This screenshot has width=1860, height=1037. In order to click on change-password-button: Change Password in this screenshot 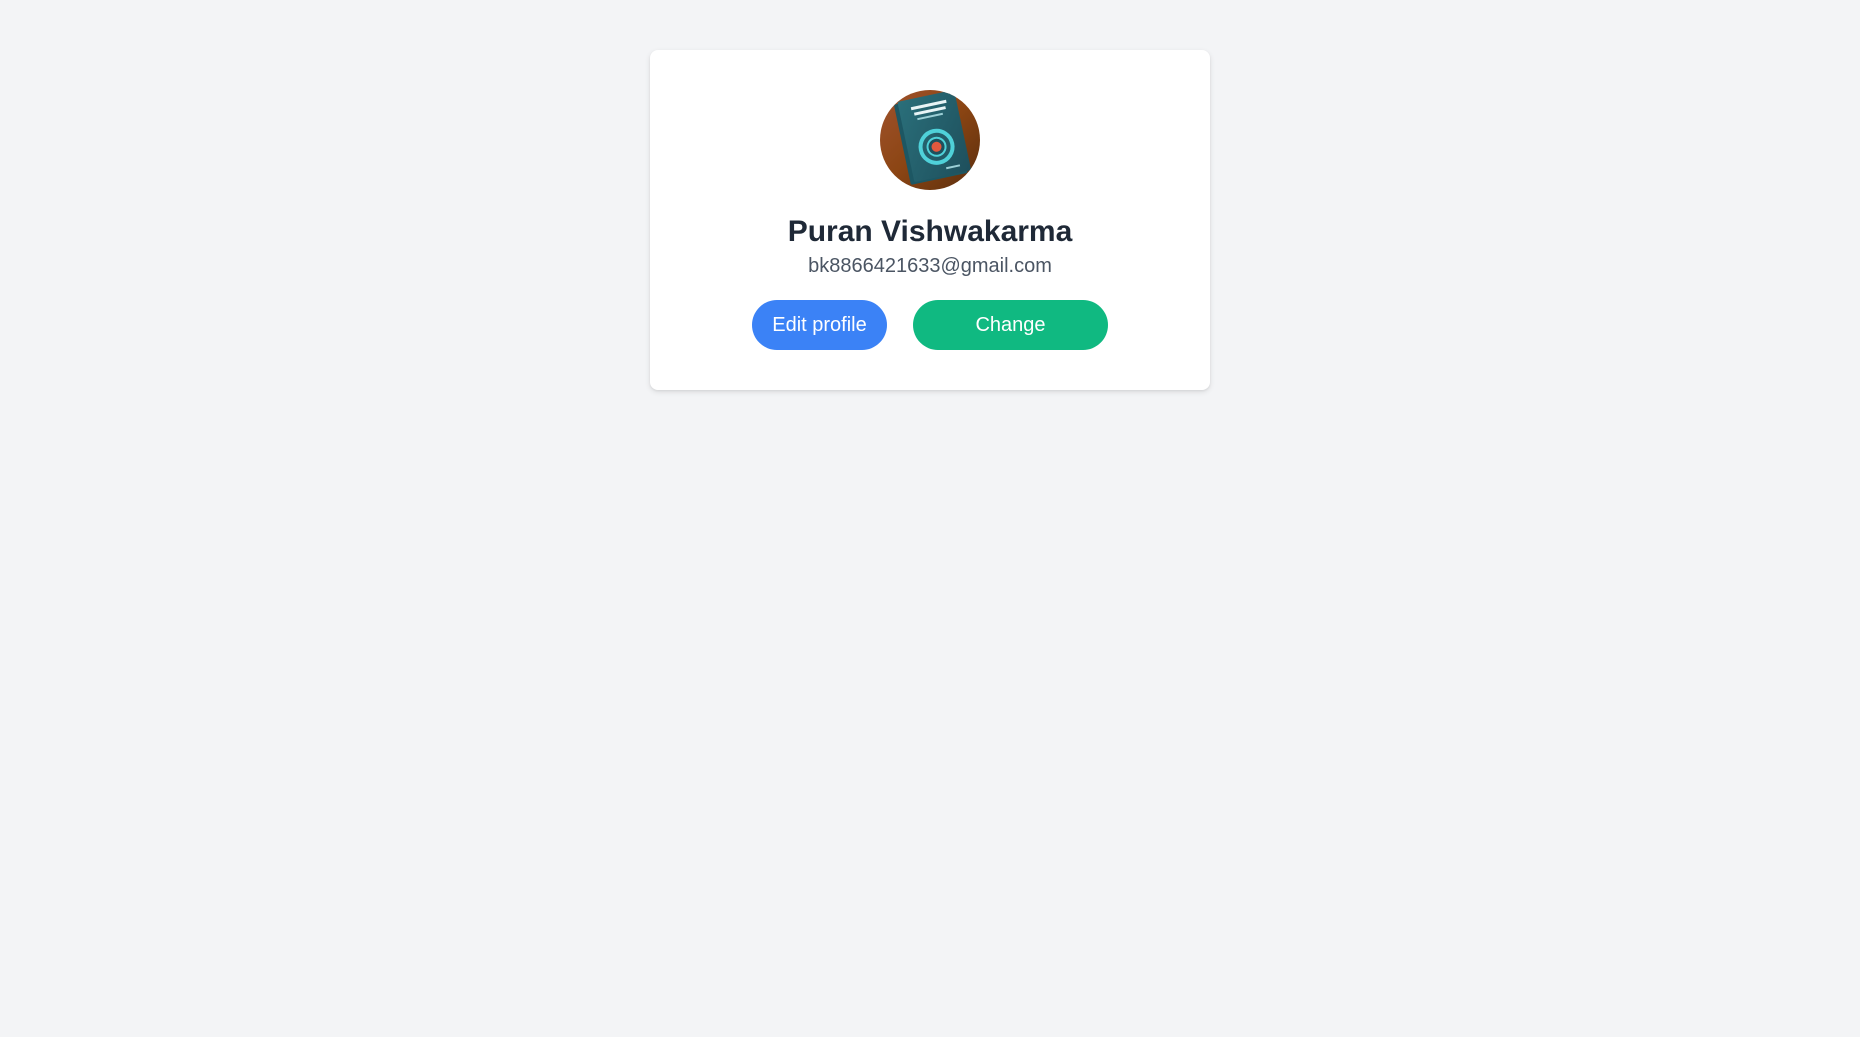, I will do `click(1010, 343)`.